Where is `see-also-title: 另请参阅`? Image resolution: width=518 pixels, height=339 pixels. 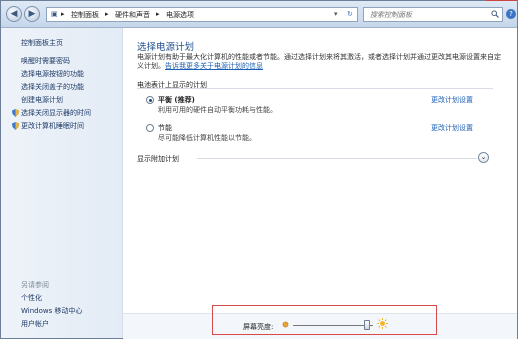
see-also-title: 另请参阅 is located at coordinates (35, 285).